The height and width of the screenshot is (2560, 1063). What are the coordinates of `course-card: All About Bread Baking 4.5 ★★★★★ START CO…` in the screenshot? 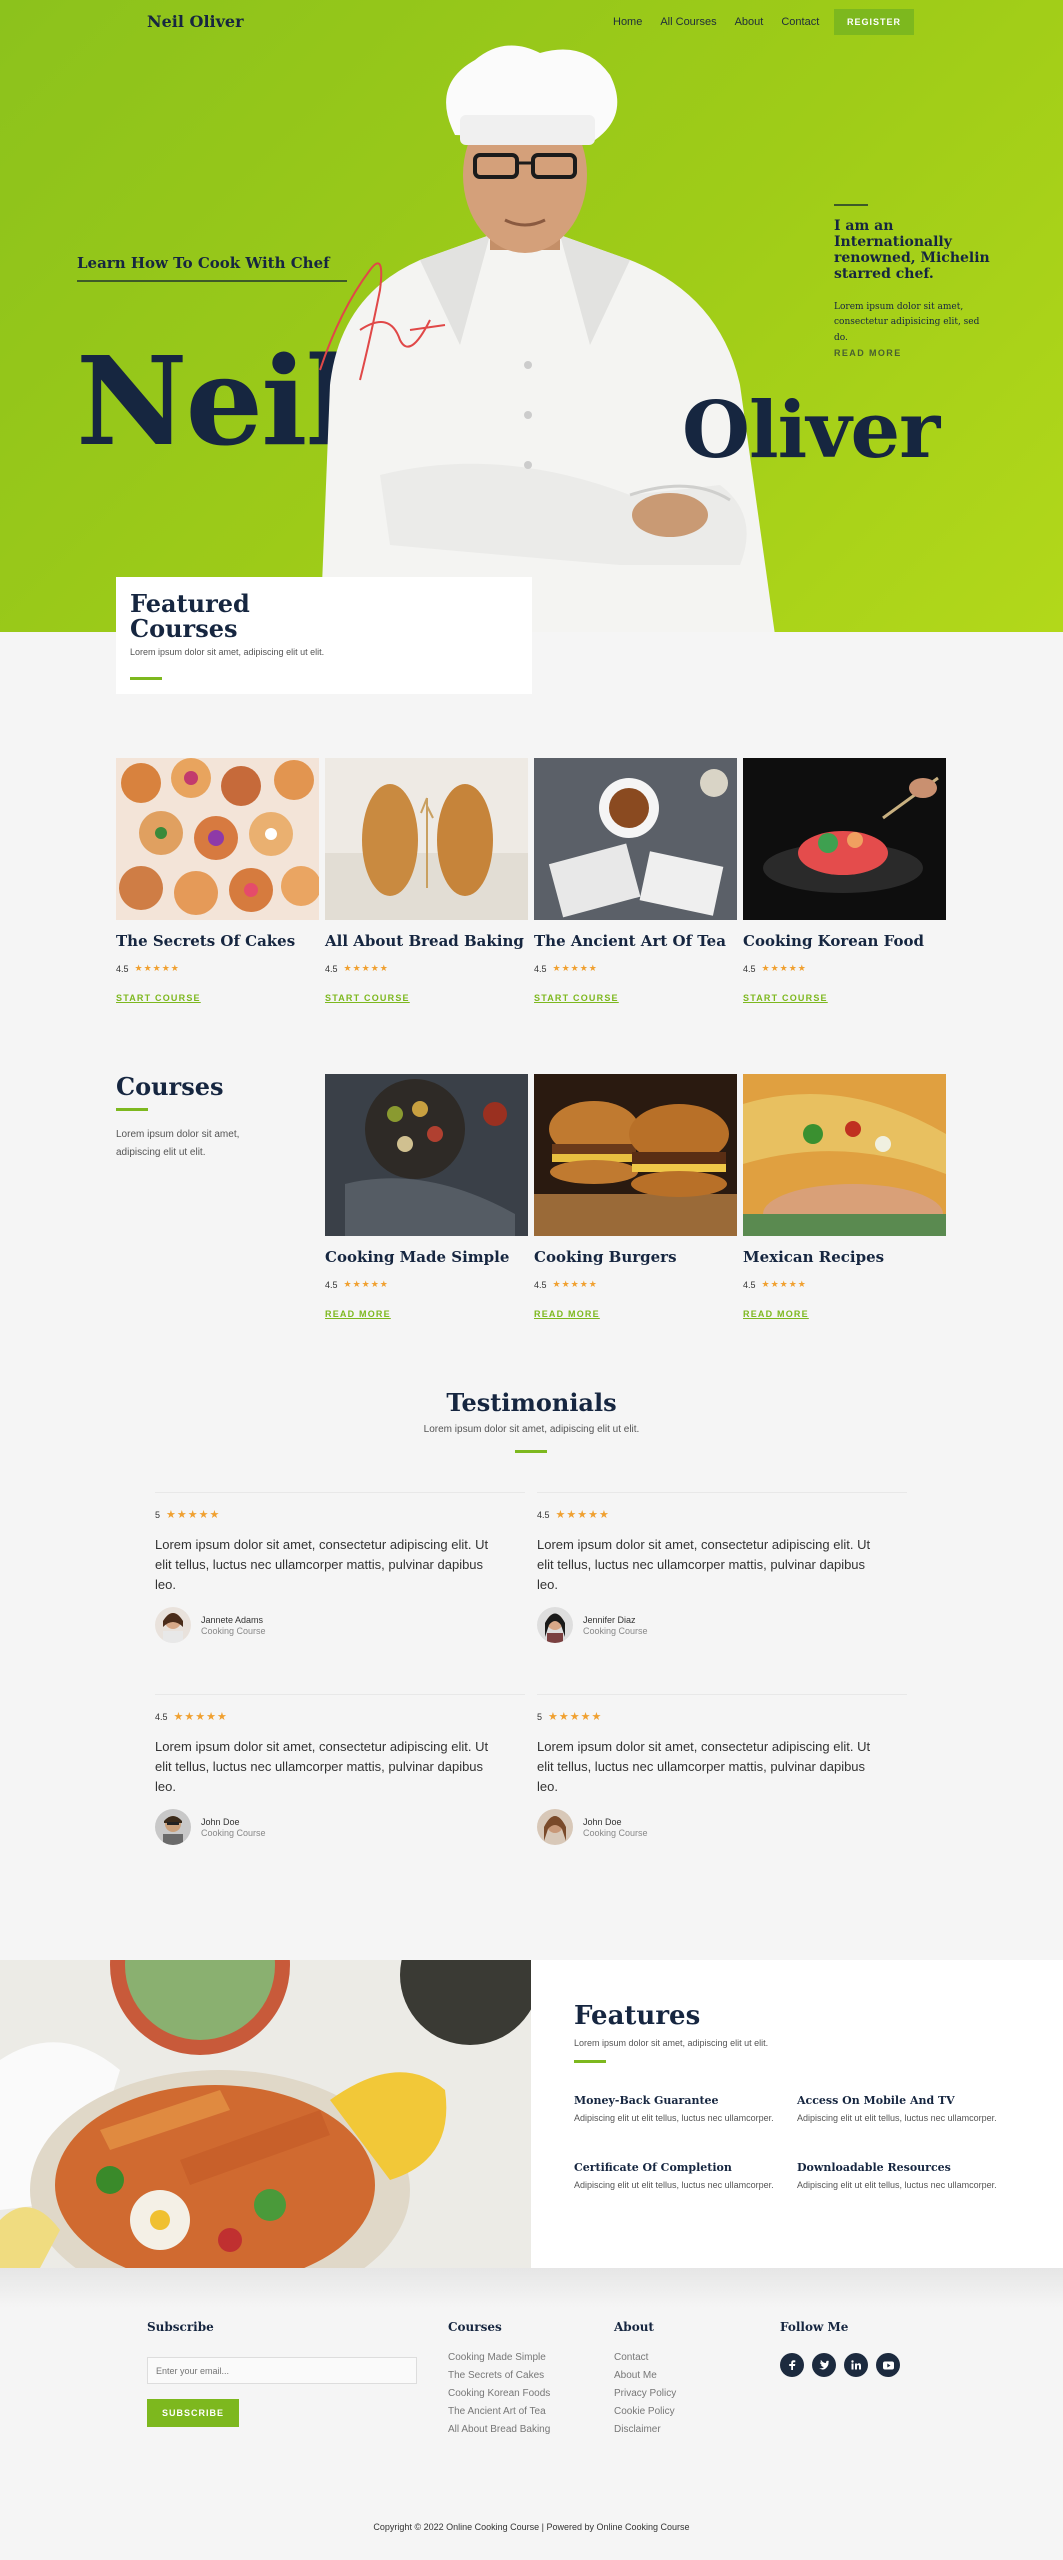 It's located at (426, 882).